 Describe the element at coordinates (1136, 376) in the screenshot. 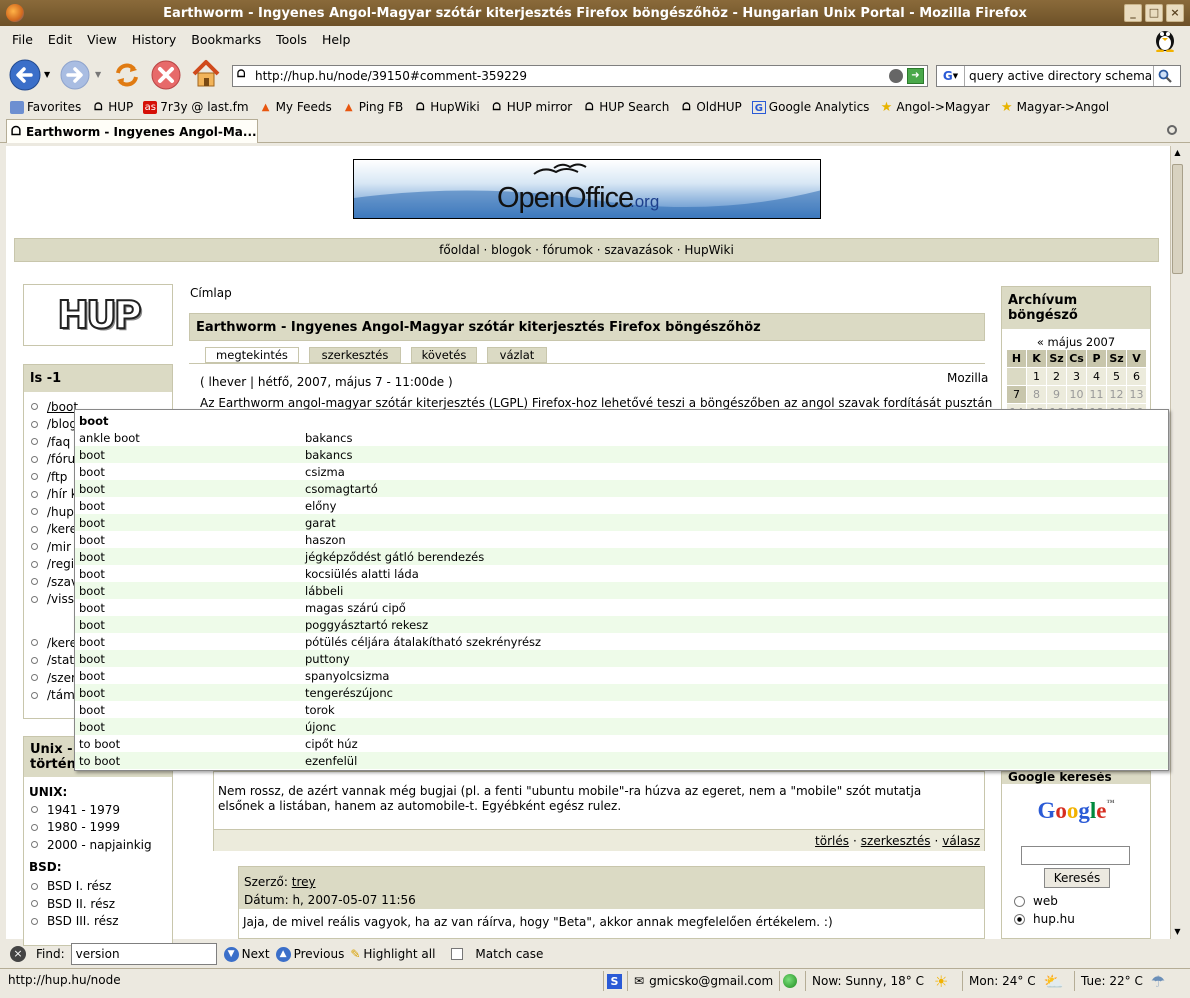

I see `calendar-day: 6` at that location.